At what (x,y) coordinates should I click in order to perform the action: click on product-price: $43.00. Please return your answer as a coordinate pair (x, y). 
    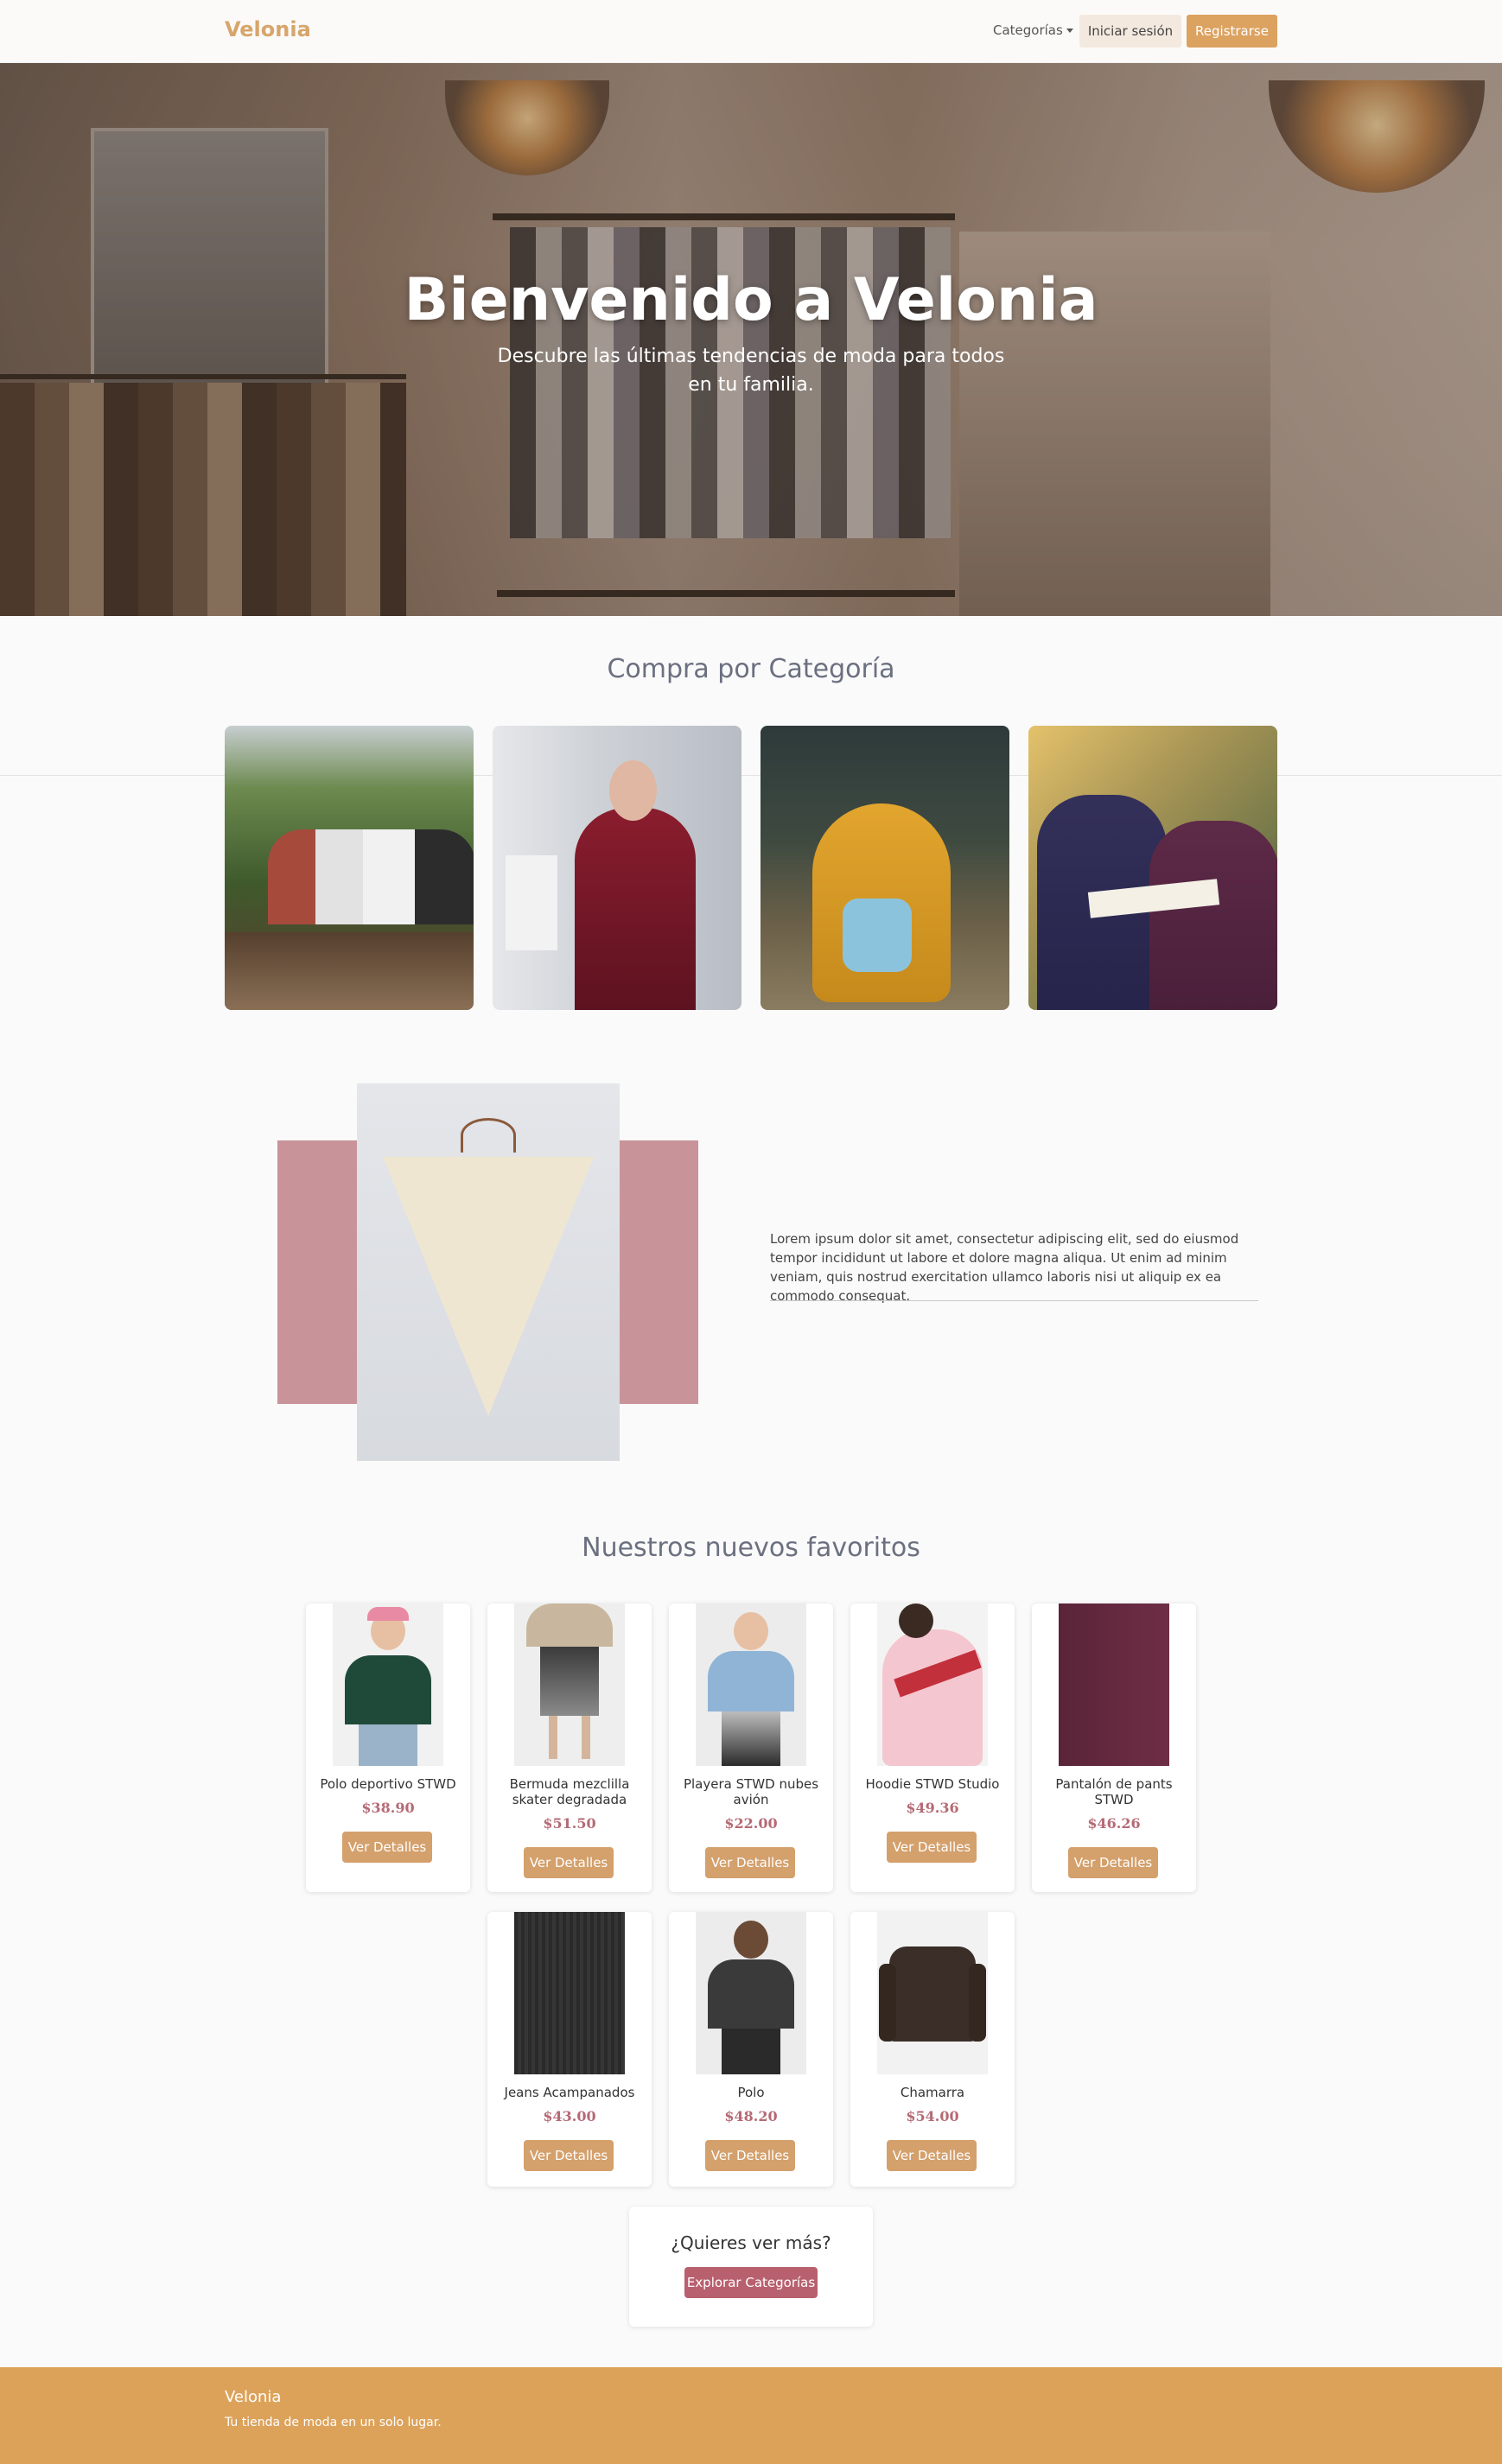
    Looking at the image, I should click on (569, 2116).